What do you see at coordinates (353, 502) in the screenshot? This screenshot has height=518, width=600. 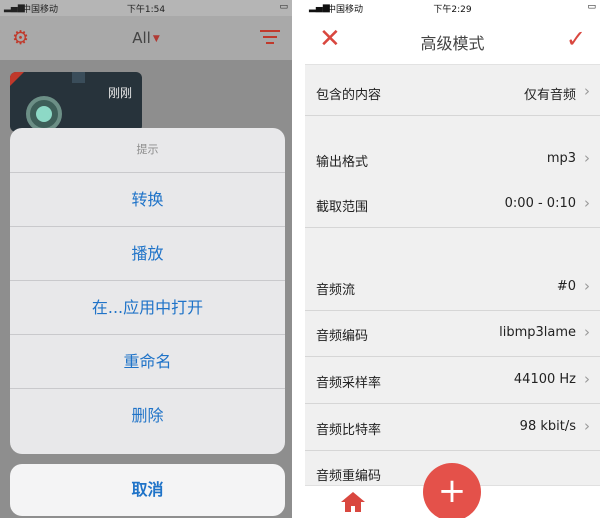 I see `home-icon` at bounding box center [353, 502].